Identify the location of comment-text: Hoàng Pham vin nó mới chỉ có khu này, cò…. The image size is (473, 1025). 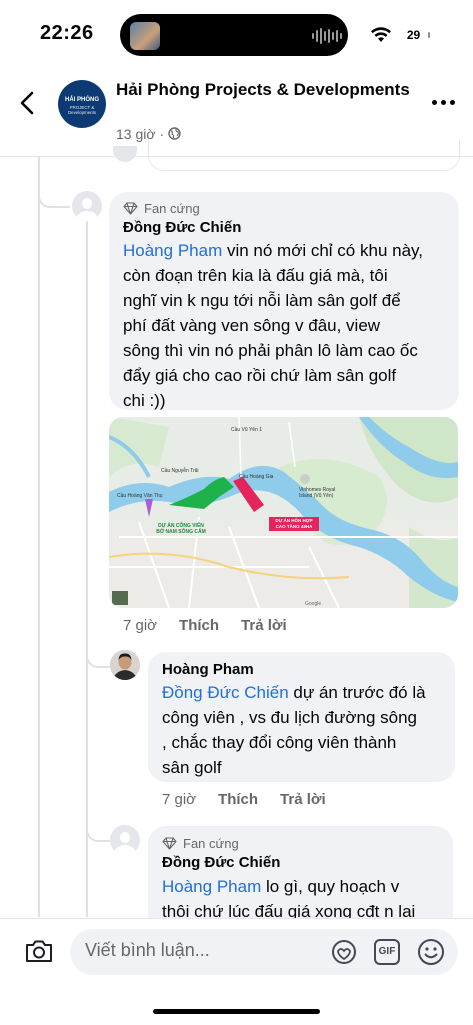
(273, 325).